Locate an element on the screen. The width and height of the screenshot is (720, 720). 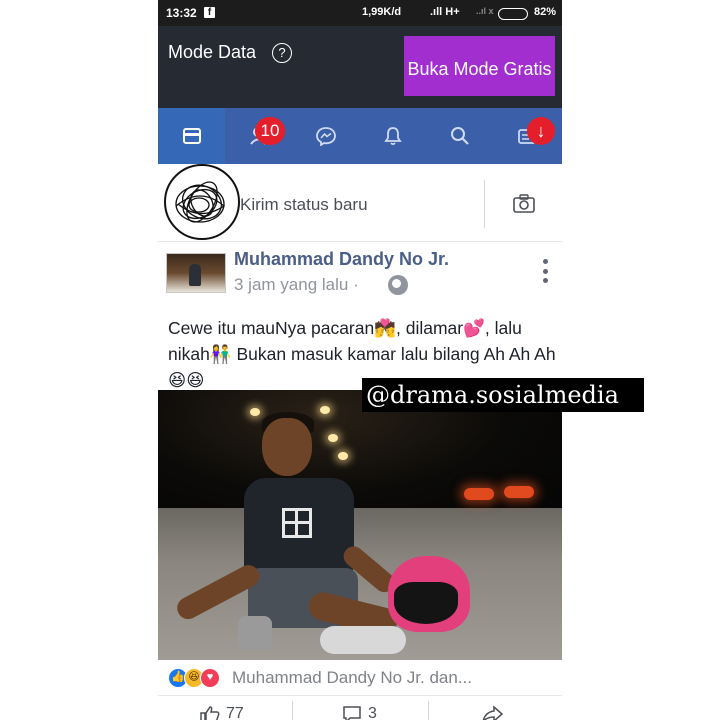
post-time: 3 jam yang lalu · is located at coordinates (296, 285).